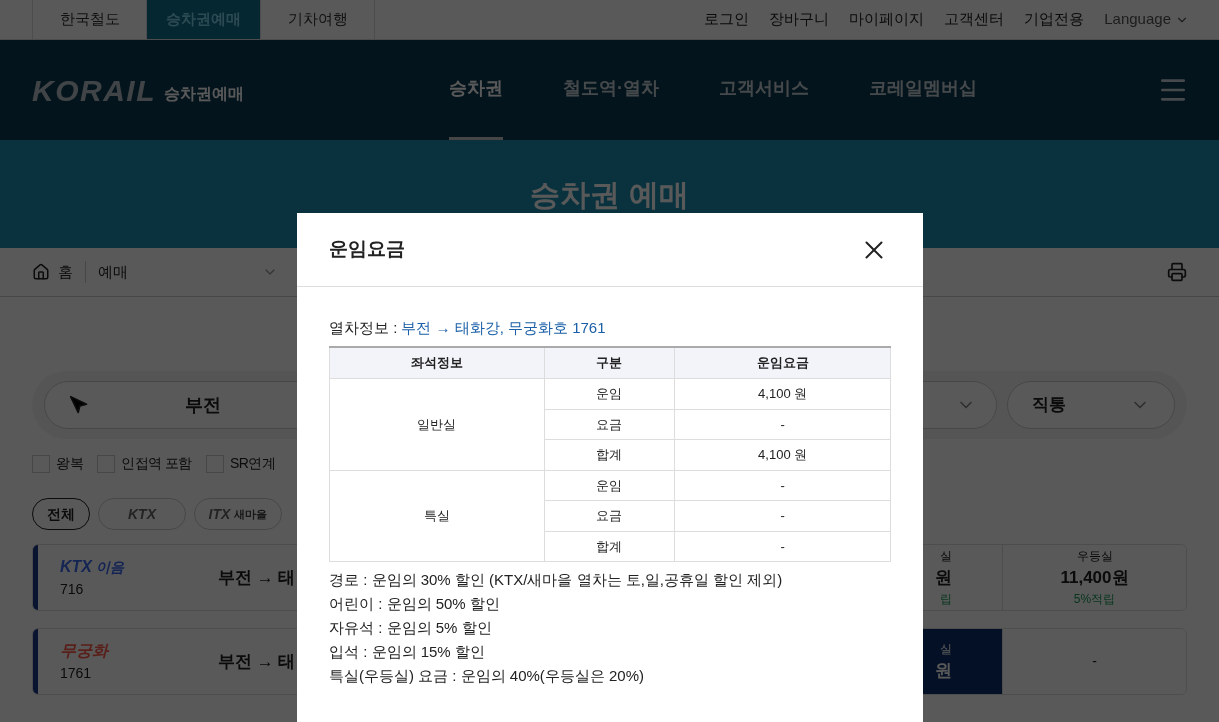 This screenshot has width=1219, height=722. Describe the element at coordinates (367, 249) in the screenshot. I see `dialog-title: 운임요금` at that location.